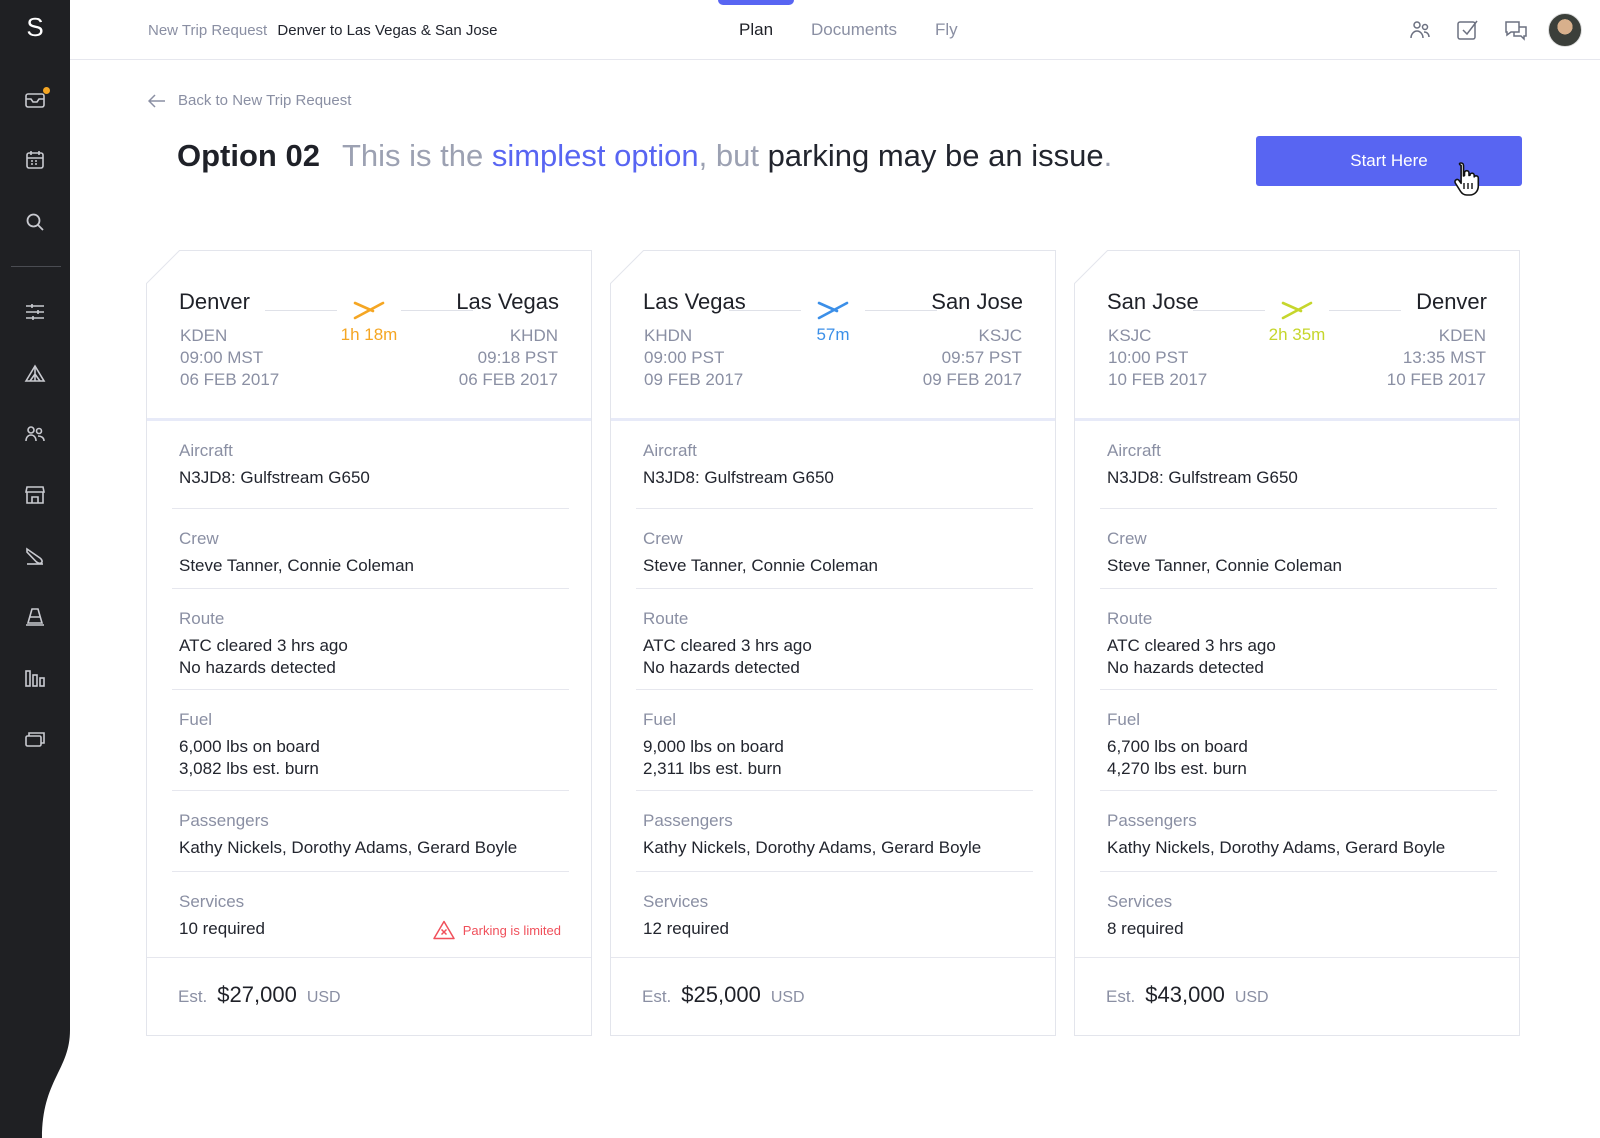  What do you see at coordinates (946, 30) in the screenshot?
I see `tab-fly: Fly` at bounding box center [946, 30].